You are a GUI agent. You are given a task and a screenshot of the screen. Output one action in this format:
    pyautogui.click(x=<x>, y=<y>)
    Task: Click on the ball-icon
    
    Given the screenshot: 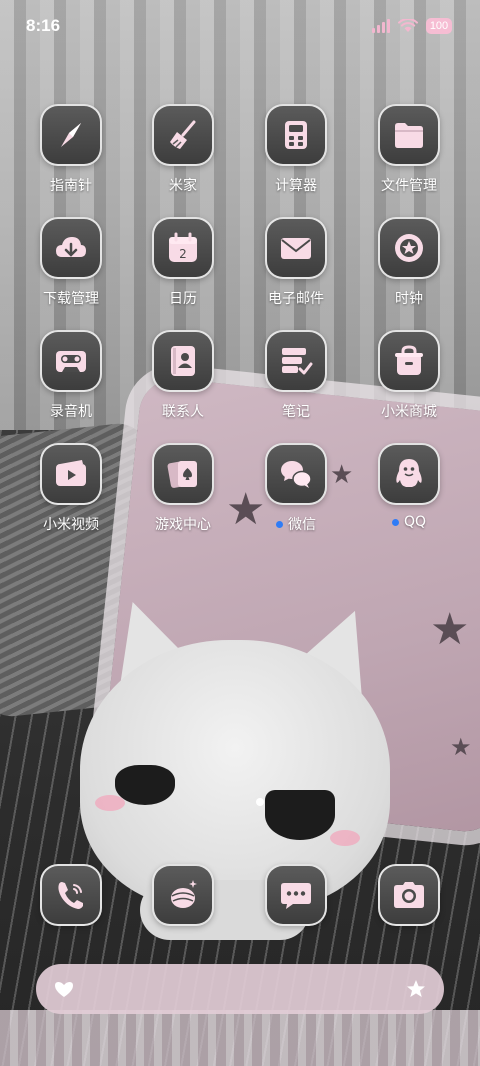 What is the action you would take?
    pyautogui.click(x=183, y=895)
    